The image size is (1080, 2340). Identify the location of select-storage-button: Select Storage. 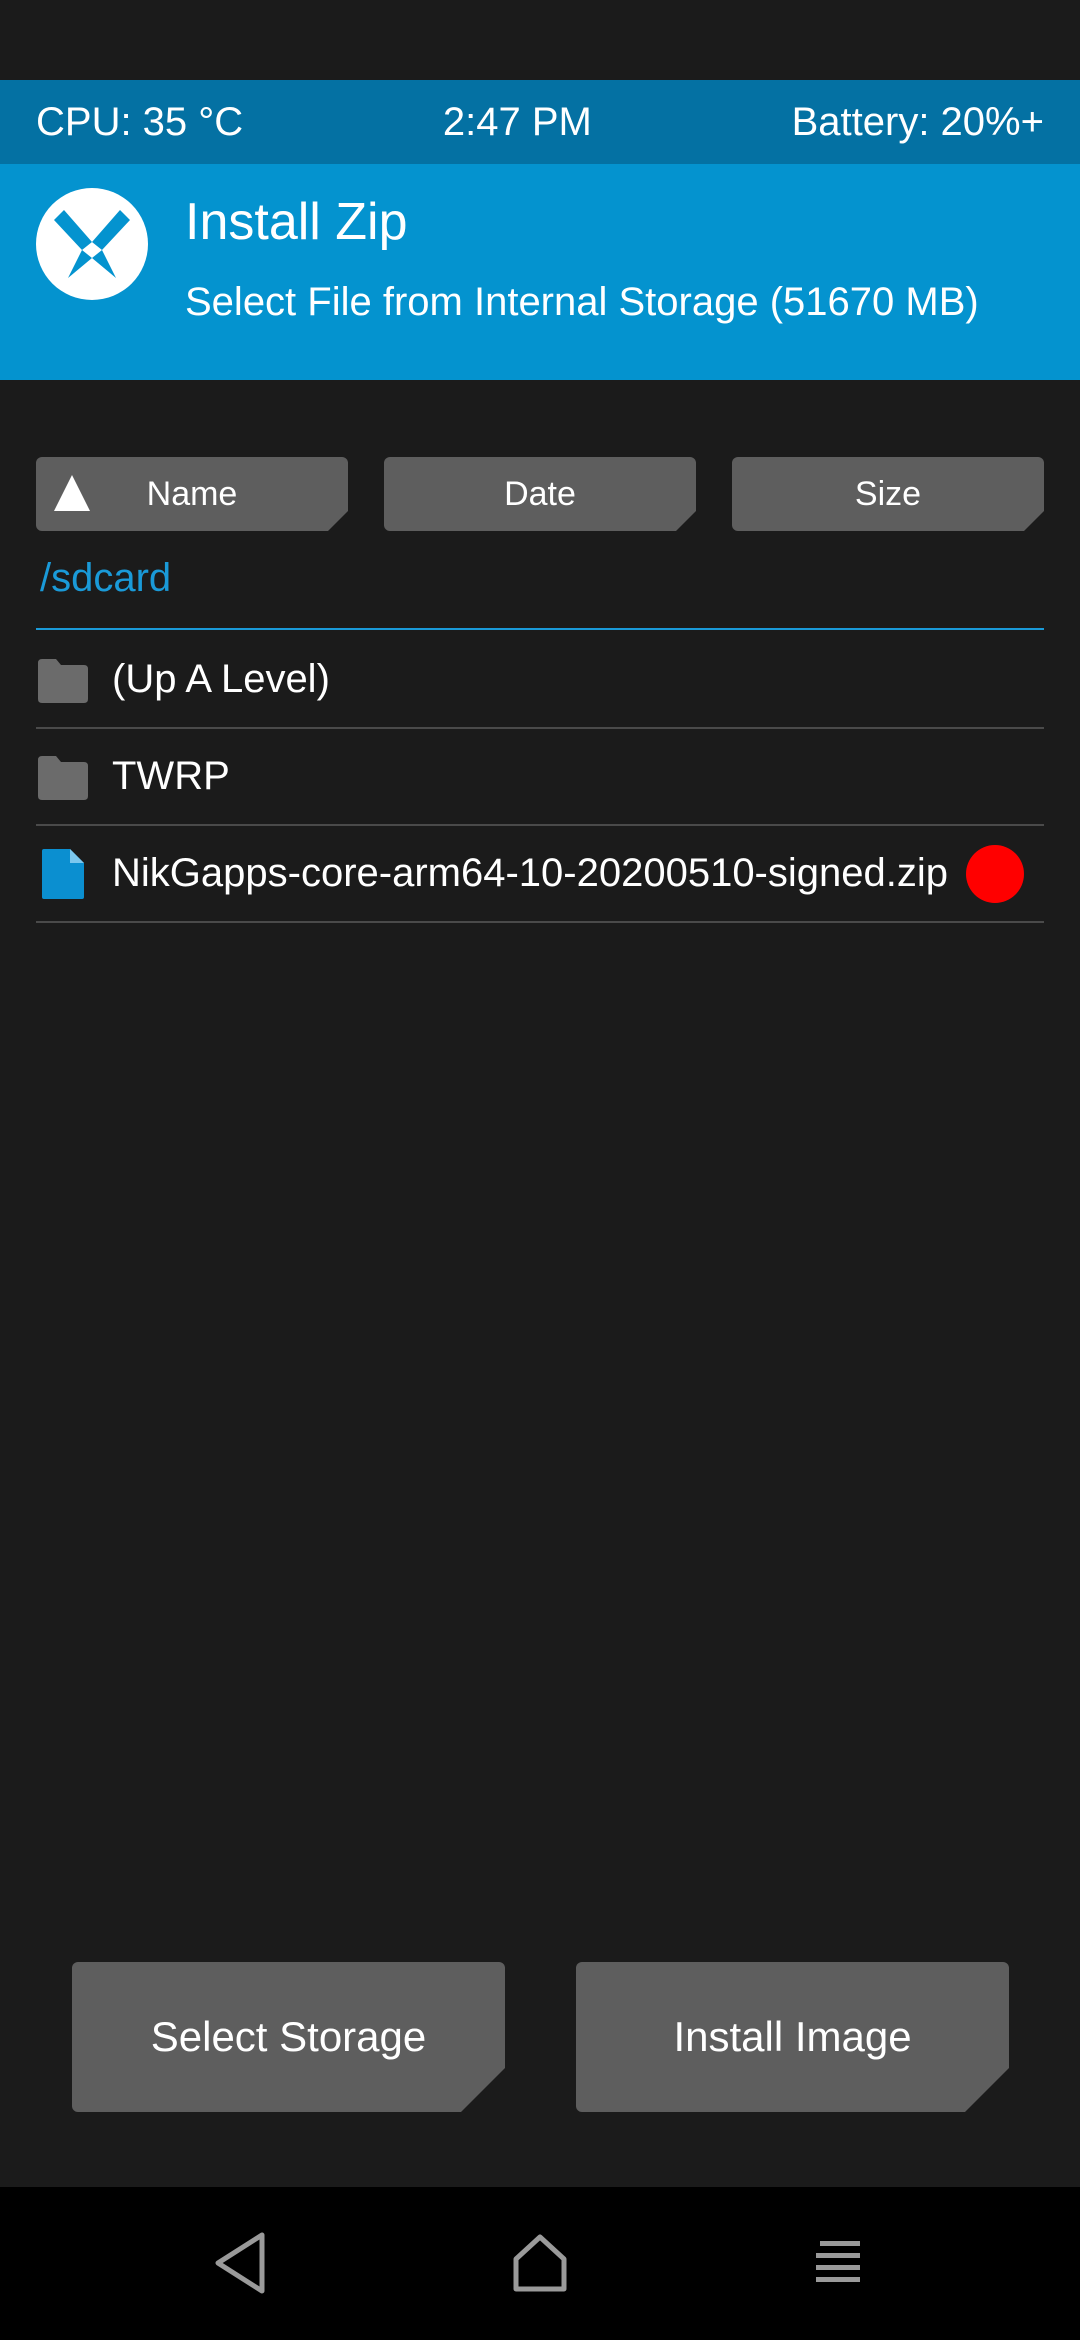
(288, 2037).